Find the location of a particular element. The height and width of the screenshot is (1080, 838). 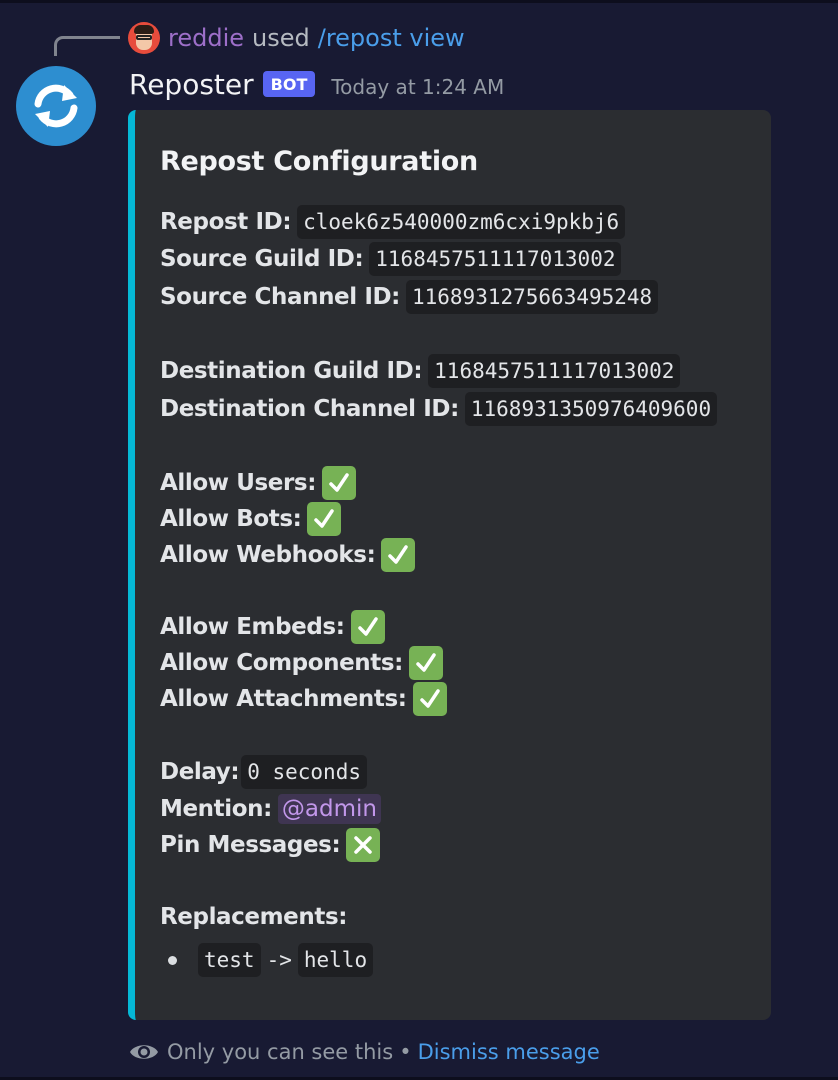

allow-webhooks-label: Allow Webhooks: is located at coordinates (268, 555).